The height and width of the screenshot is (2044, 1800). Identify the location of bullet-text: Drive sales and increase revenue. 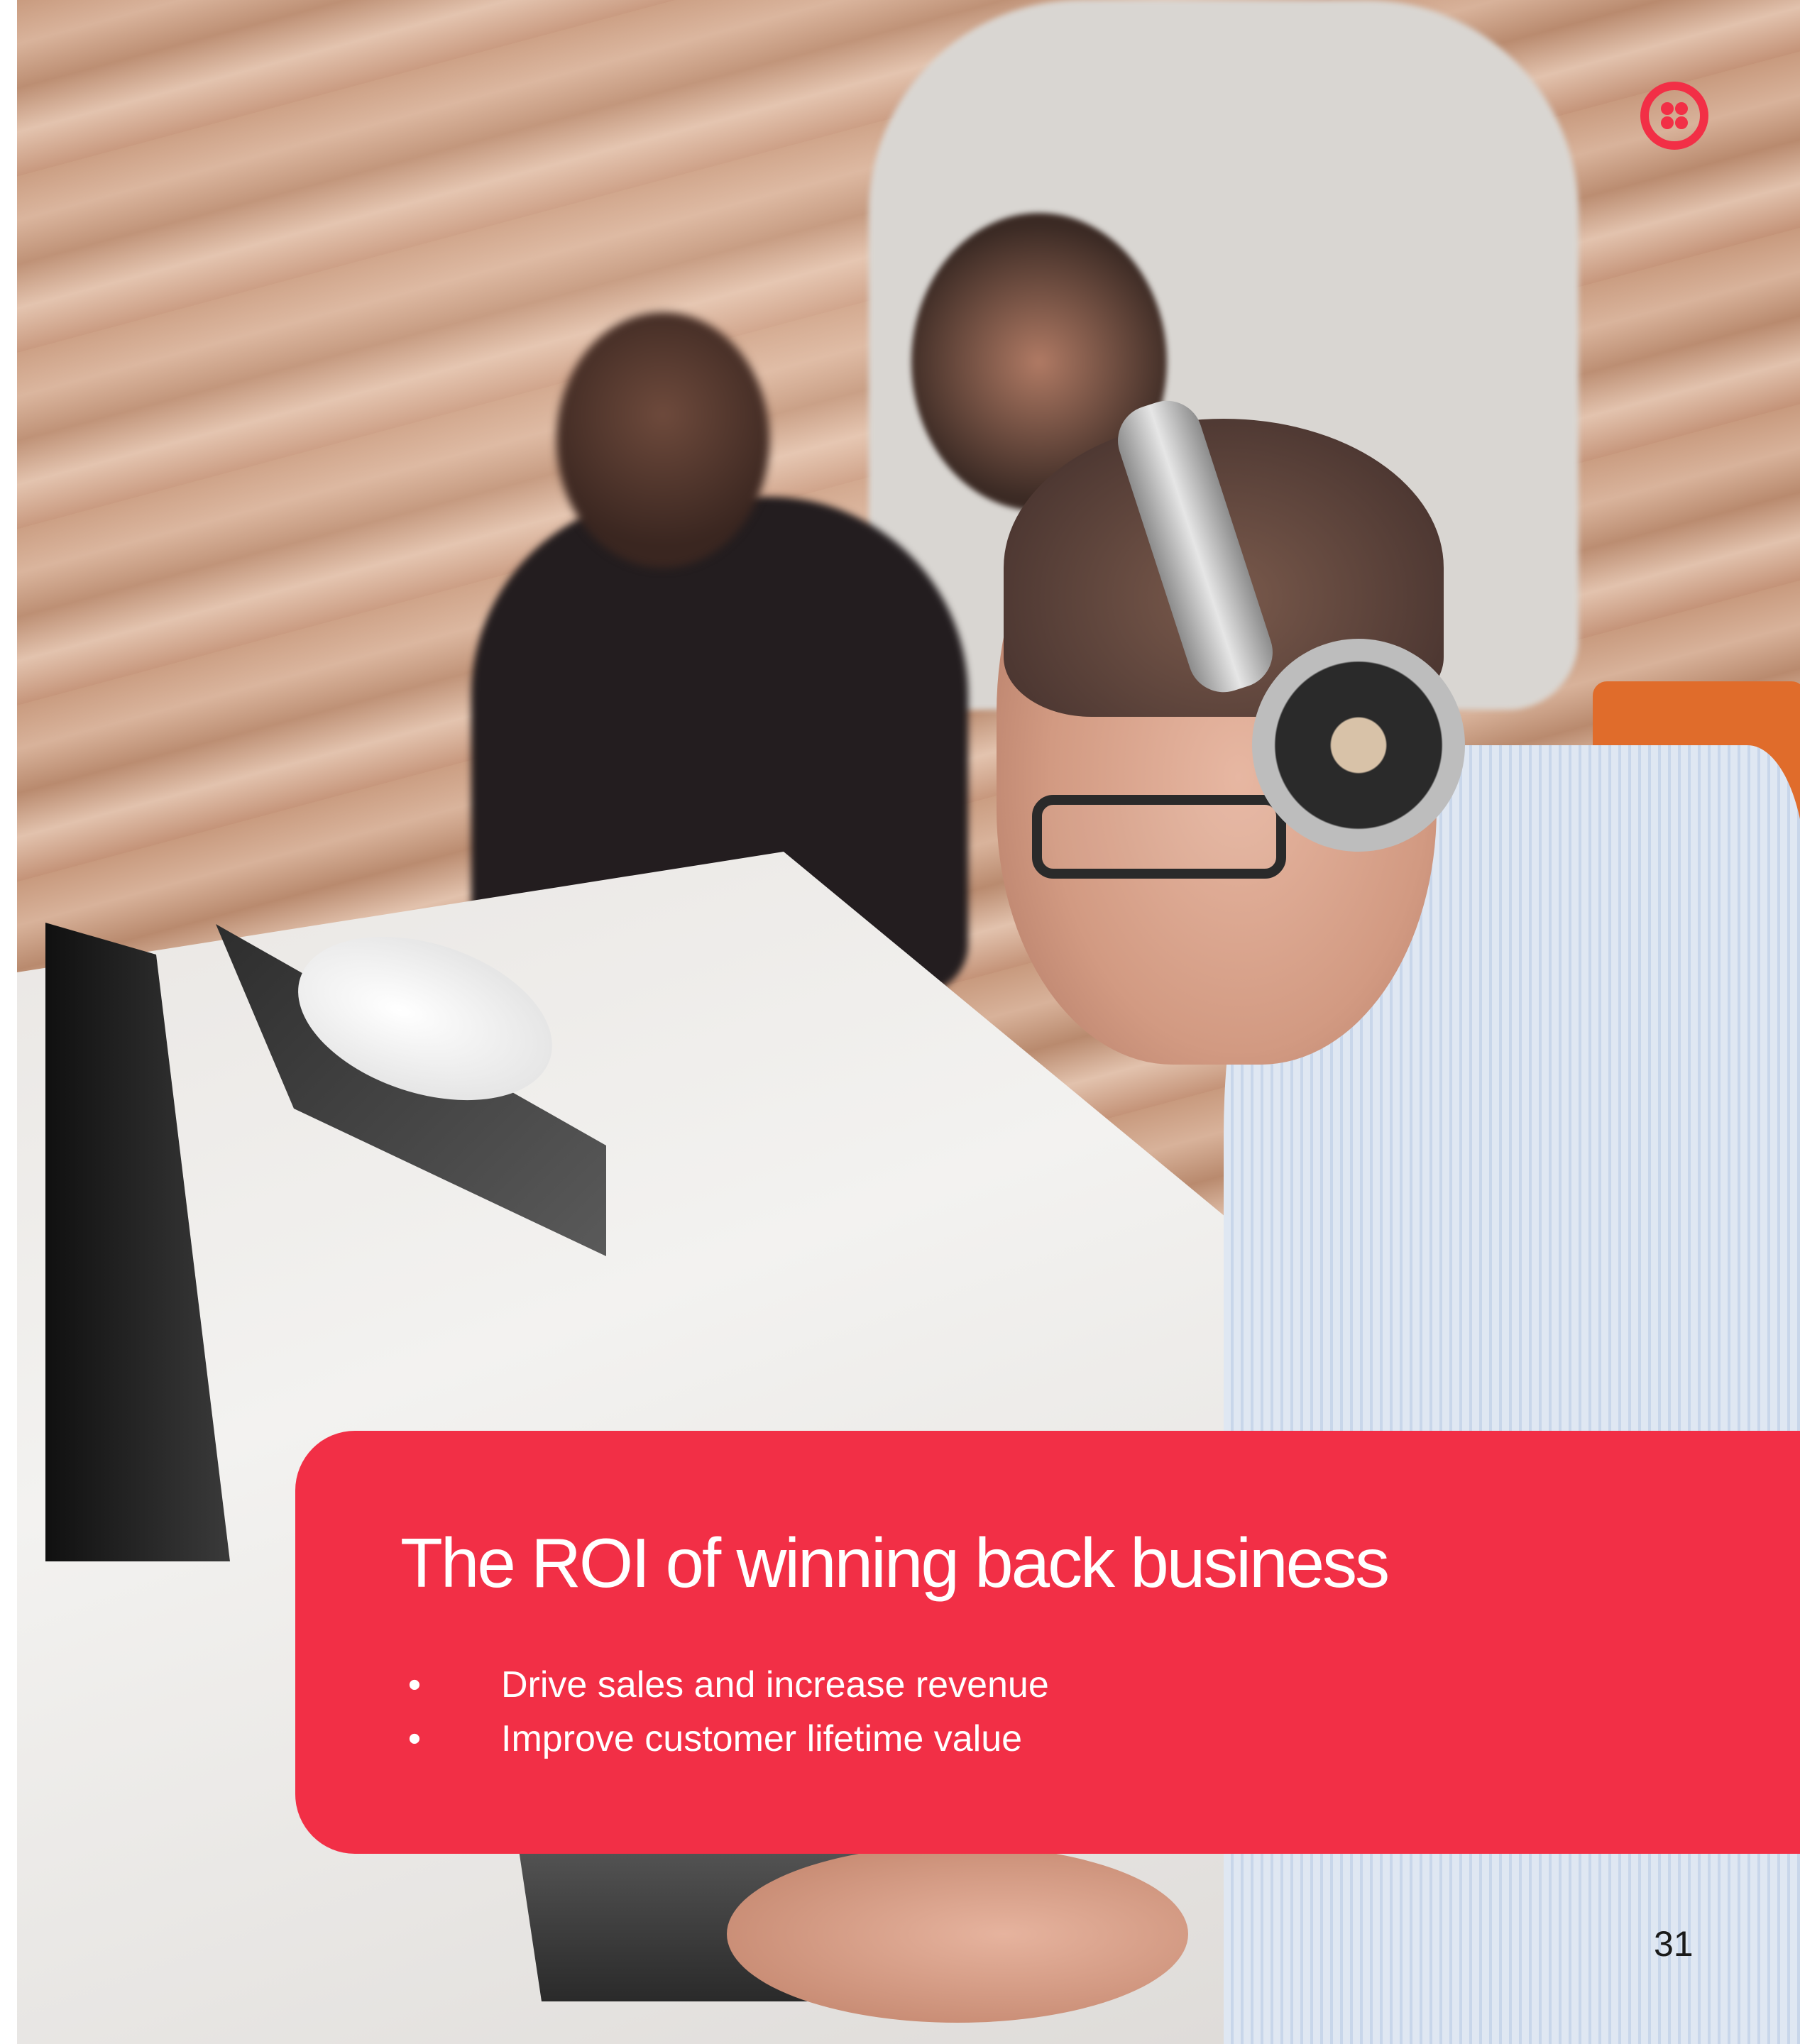
(775, 1685).